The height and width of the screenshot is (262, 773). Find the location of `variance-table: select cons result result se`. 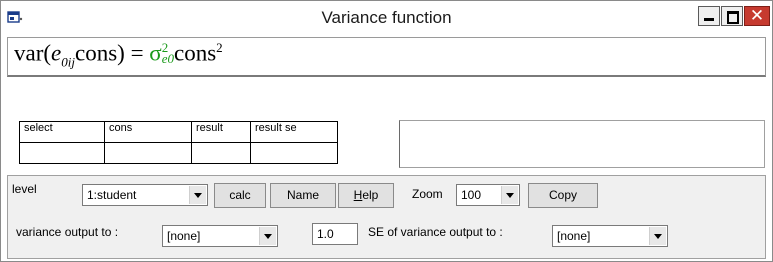

variance-table: select cons result result se is located at coordinates (178, 142).